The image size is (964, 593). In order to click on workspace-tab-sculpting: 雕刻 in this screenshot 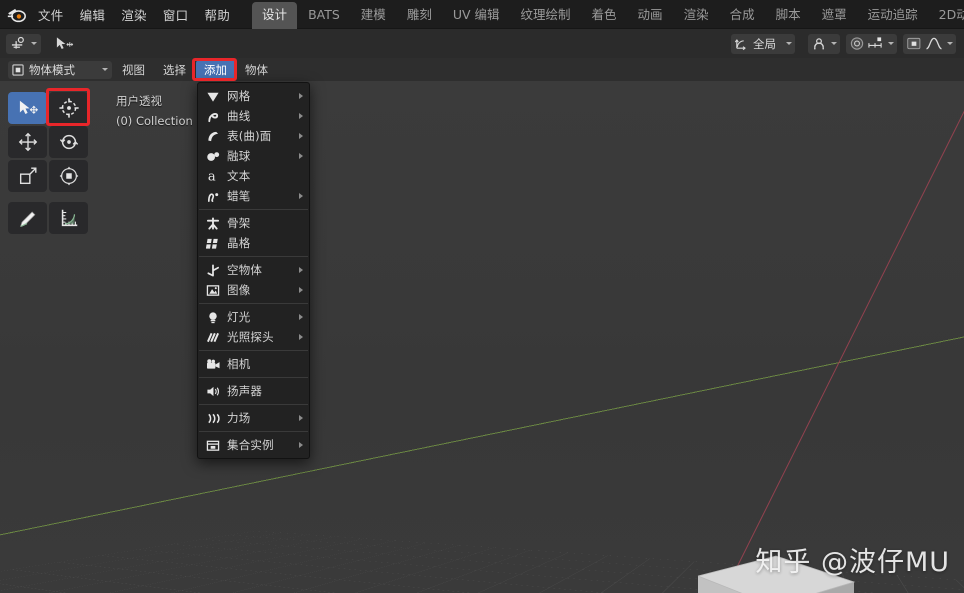, I will do `click(419, 15)`.